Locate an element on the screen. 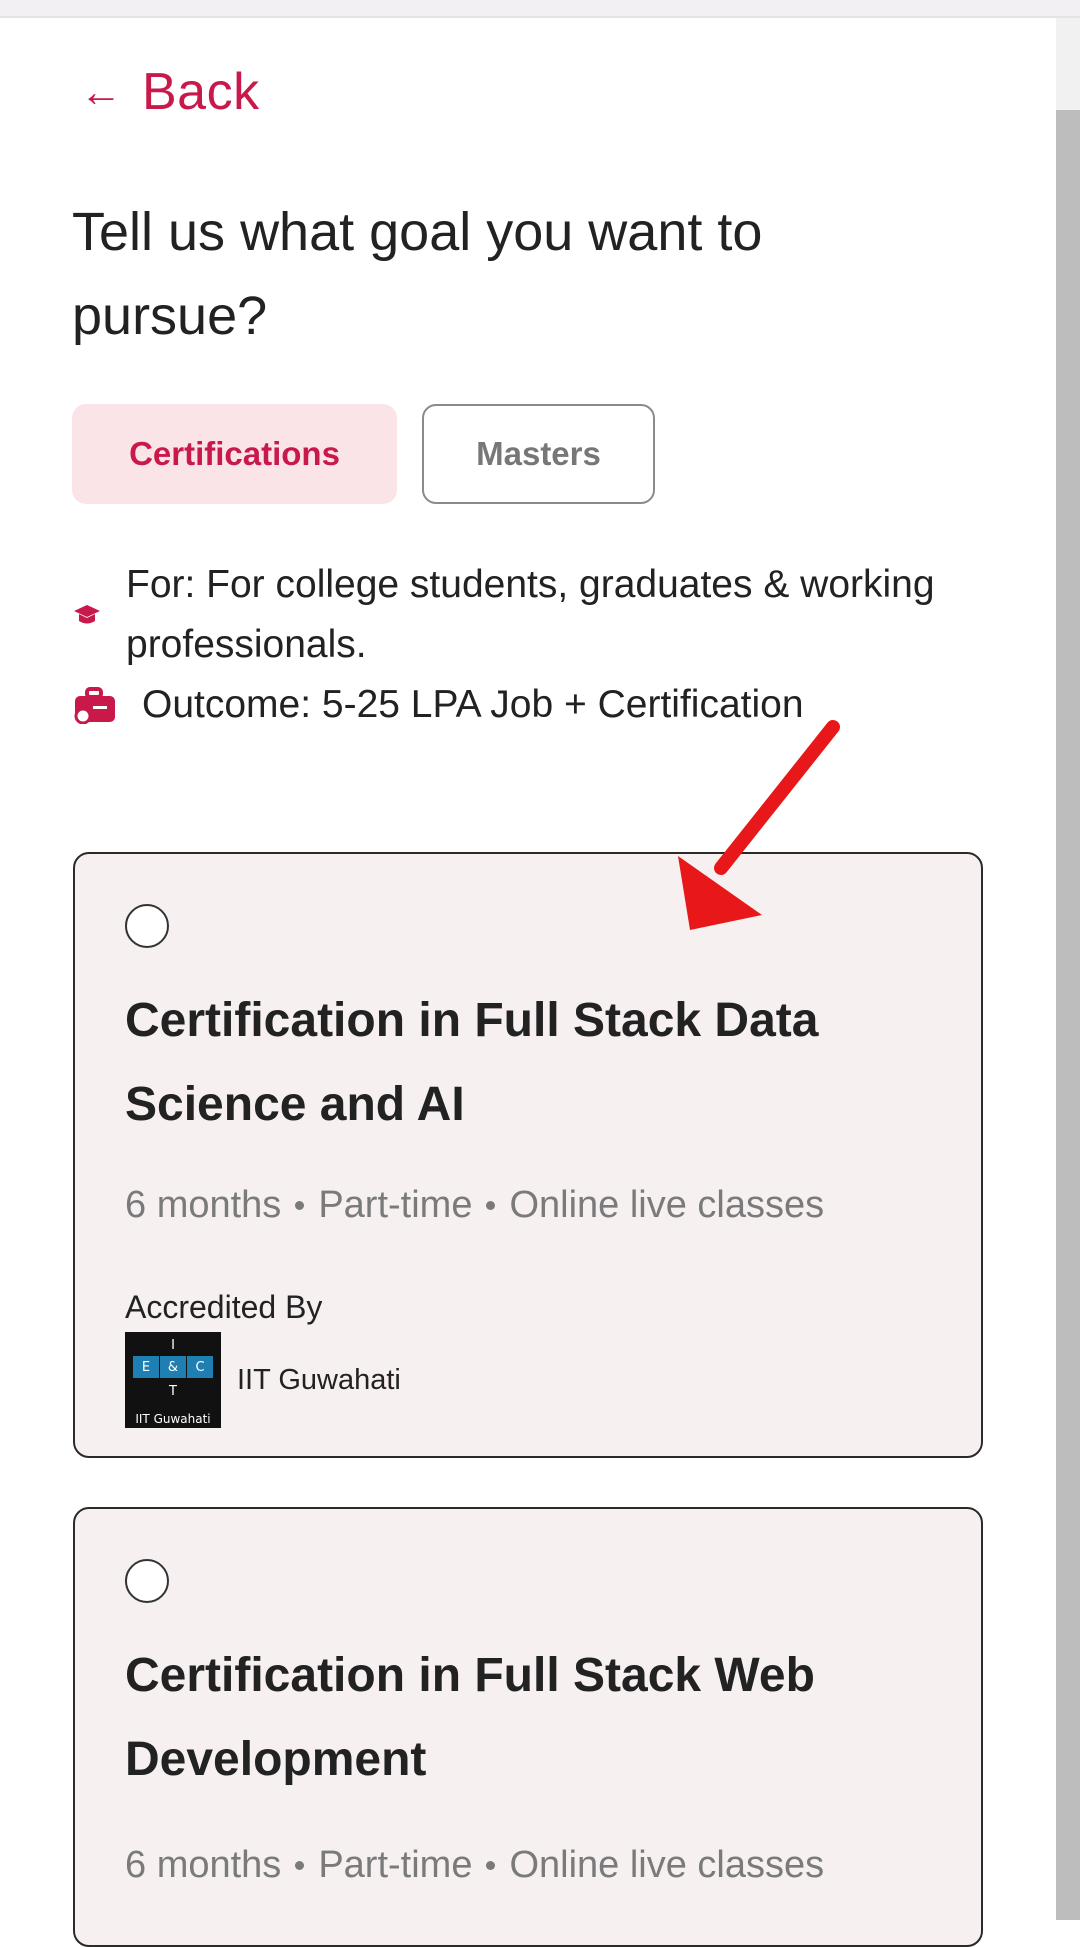 The image size is (1080, 1947). accredited-label: Accredited By is located at coordinates (224, 1307).